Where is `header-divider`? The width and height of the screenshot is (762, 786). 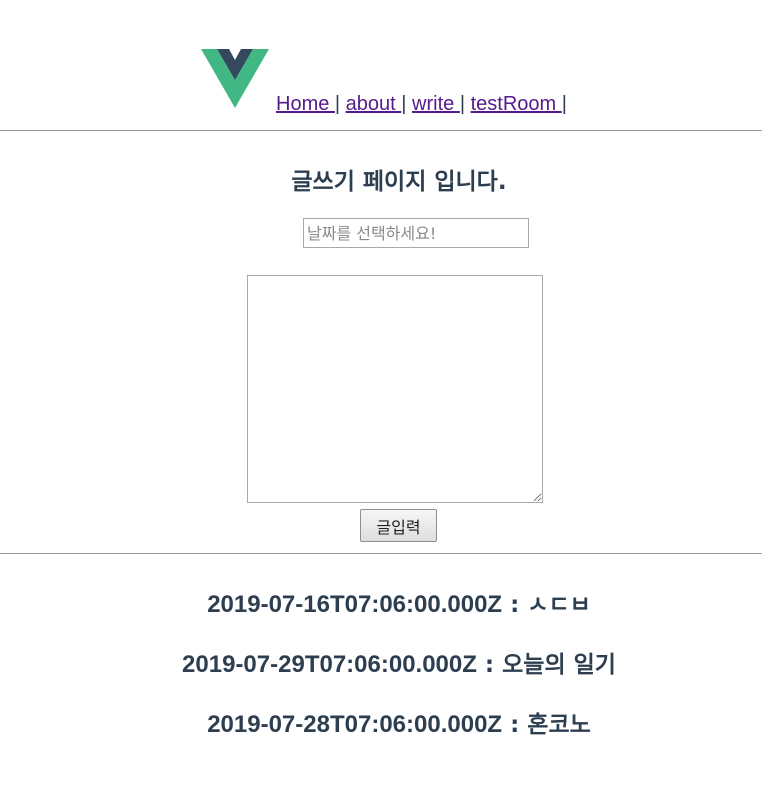
header-divider is located at coordinates (381, 130).